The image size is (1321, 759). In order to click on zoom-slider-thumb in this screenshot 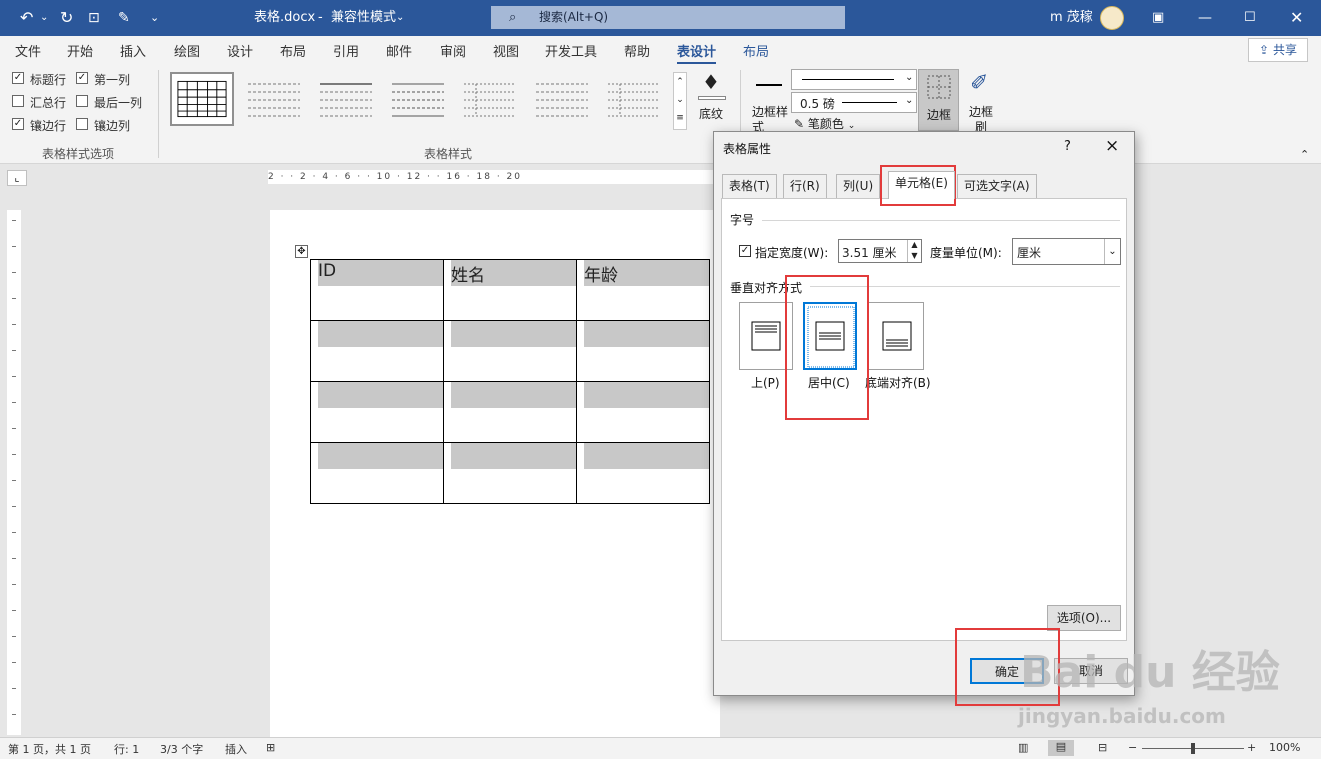, I will do `click(1193, 748)`.